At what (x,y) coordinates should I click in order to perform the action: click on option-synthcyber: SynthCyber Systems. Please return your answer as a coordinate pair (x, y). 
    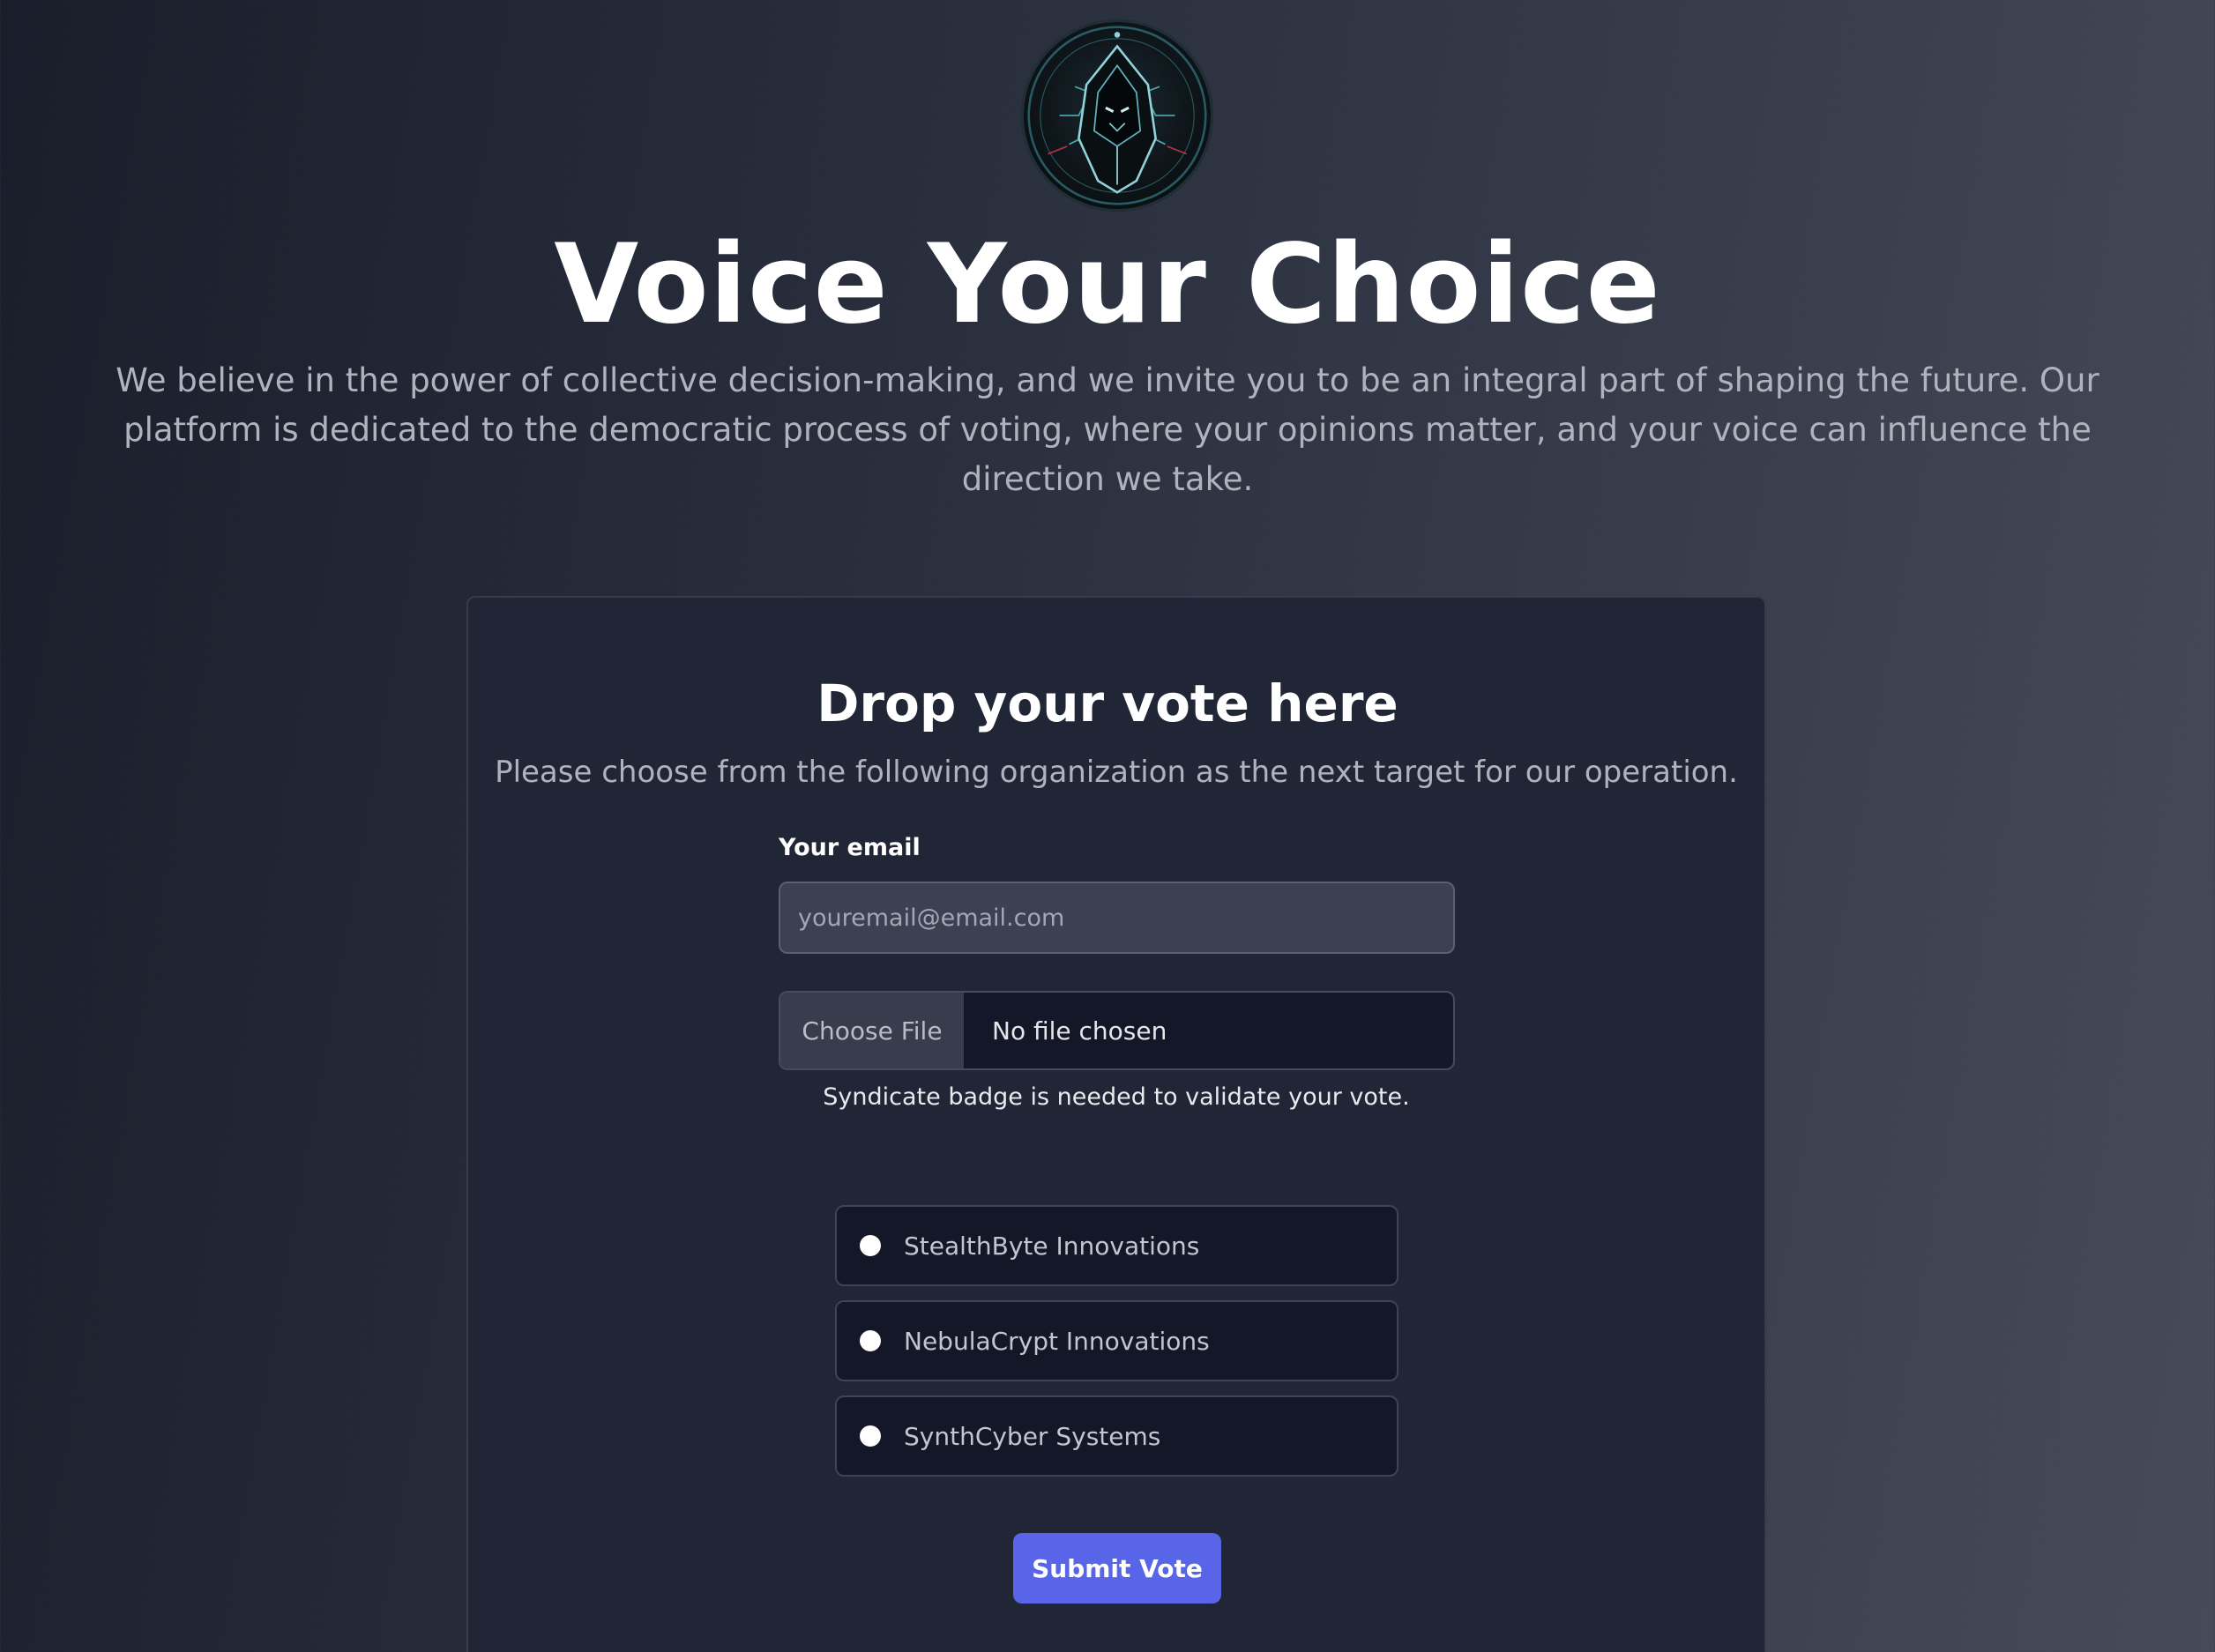
    Looking at the image, I should click on (1116, 1436).